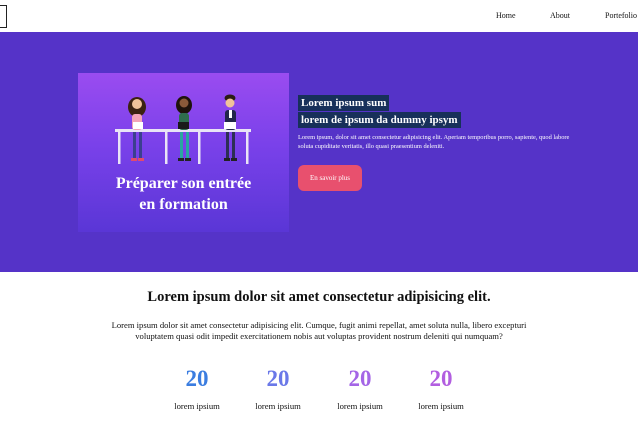 This screenshot has height=426, width=638. Describe the element at coordinates (379, 120) in the screenshot. I see `hero-heading-line2: lorem de ipsum da dummy ipsym` at that location.